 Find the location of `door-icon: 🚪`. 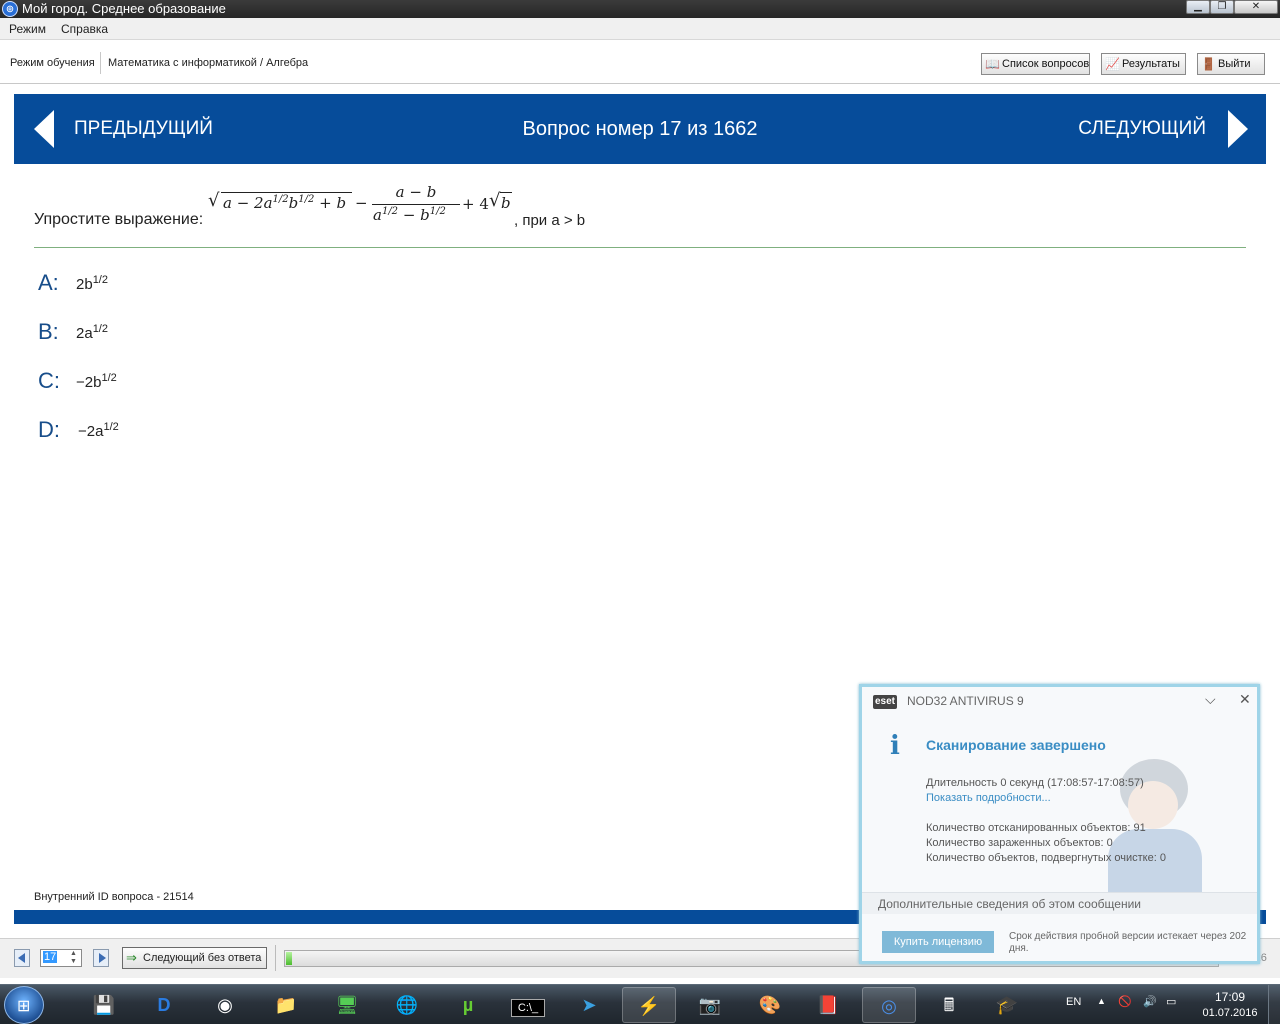

door-icon: 🚪 is located at coordinates (1208, 64).